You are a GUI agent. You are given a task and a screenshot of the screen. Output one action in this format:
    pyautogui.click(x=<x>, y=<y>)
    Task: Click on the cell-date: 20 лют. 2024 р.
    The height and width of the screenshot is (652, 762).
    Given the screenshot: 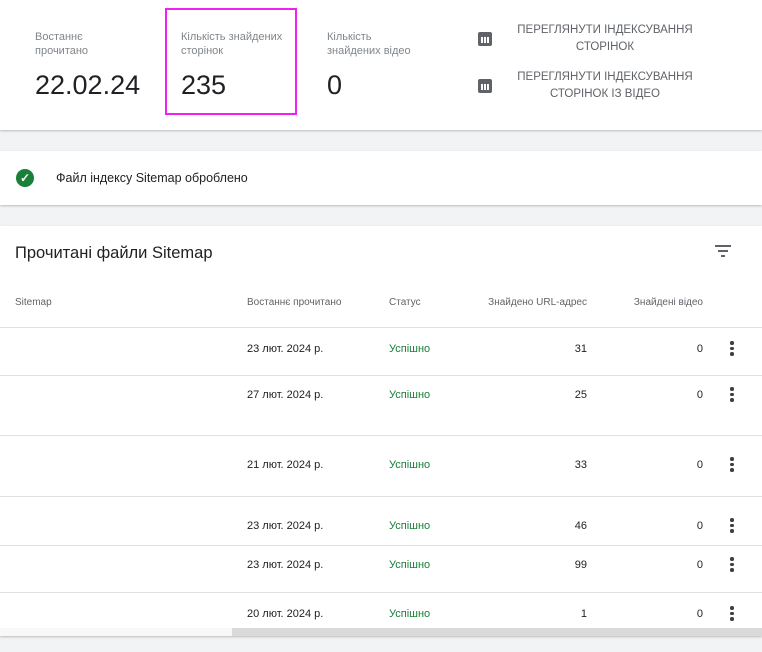 What is the action you would take?
    pyautogui.click(x=285, y=614)
    